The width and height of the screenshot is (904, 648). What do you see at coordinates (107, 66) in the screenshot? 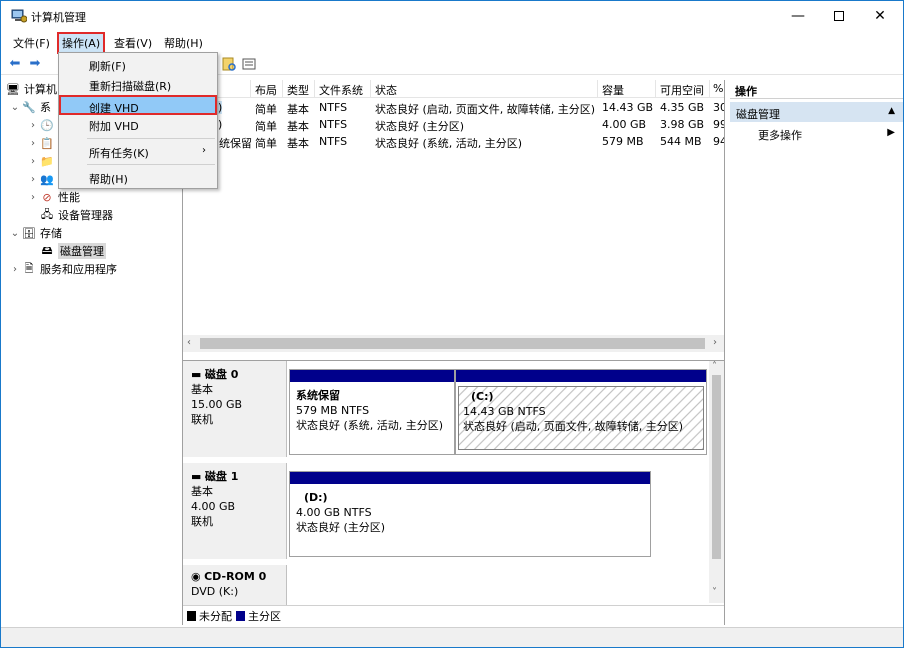
I see `menu-item-label: 刷新(F)` at bounding box center [107, 66].